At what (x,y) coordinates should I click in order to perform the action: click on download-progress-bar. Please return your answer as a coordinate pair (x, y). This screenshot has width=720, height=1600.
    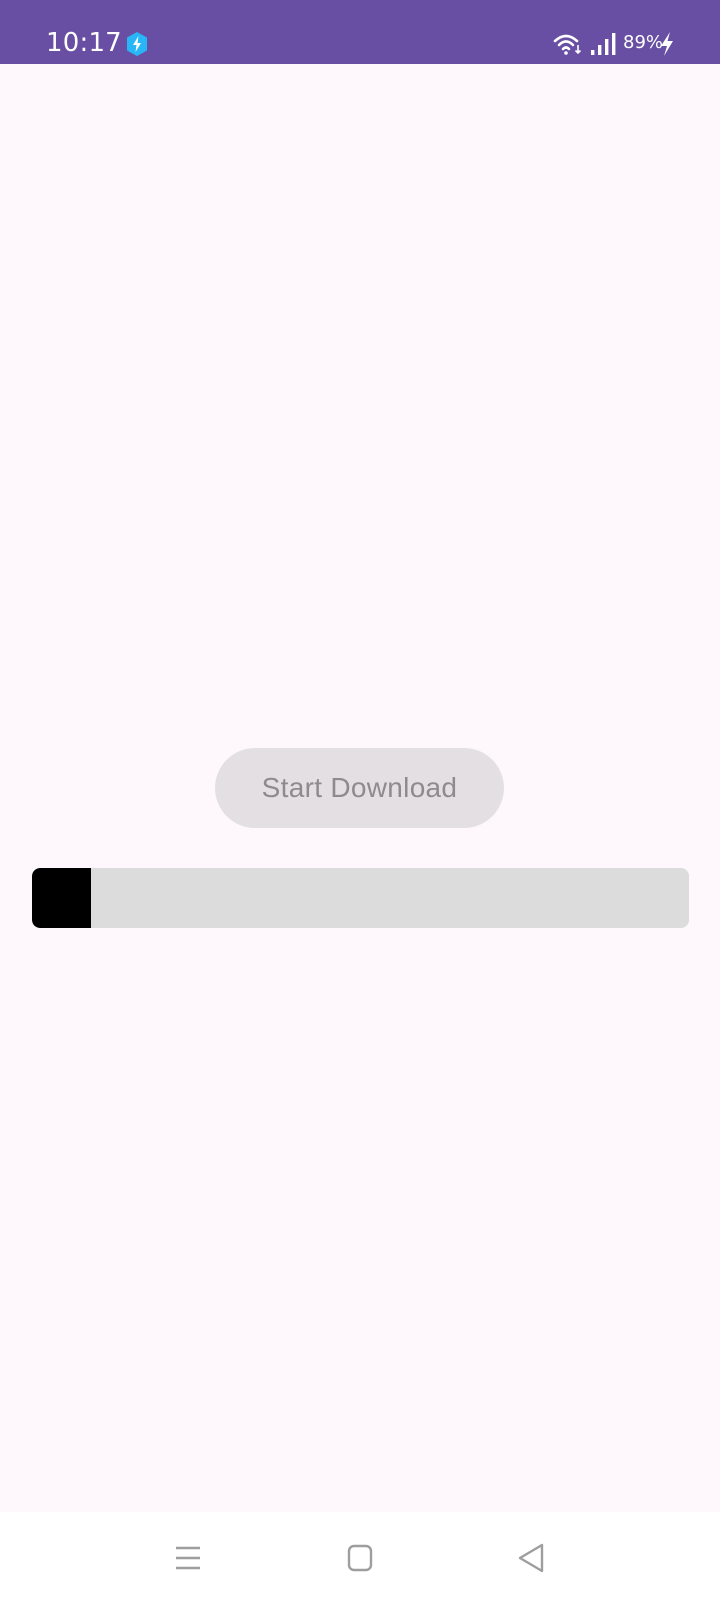
    Looking at the image, I should click on (360, 898).